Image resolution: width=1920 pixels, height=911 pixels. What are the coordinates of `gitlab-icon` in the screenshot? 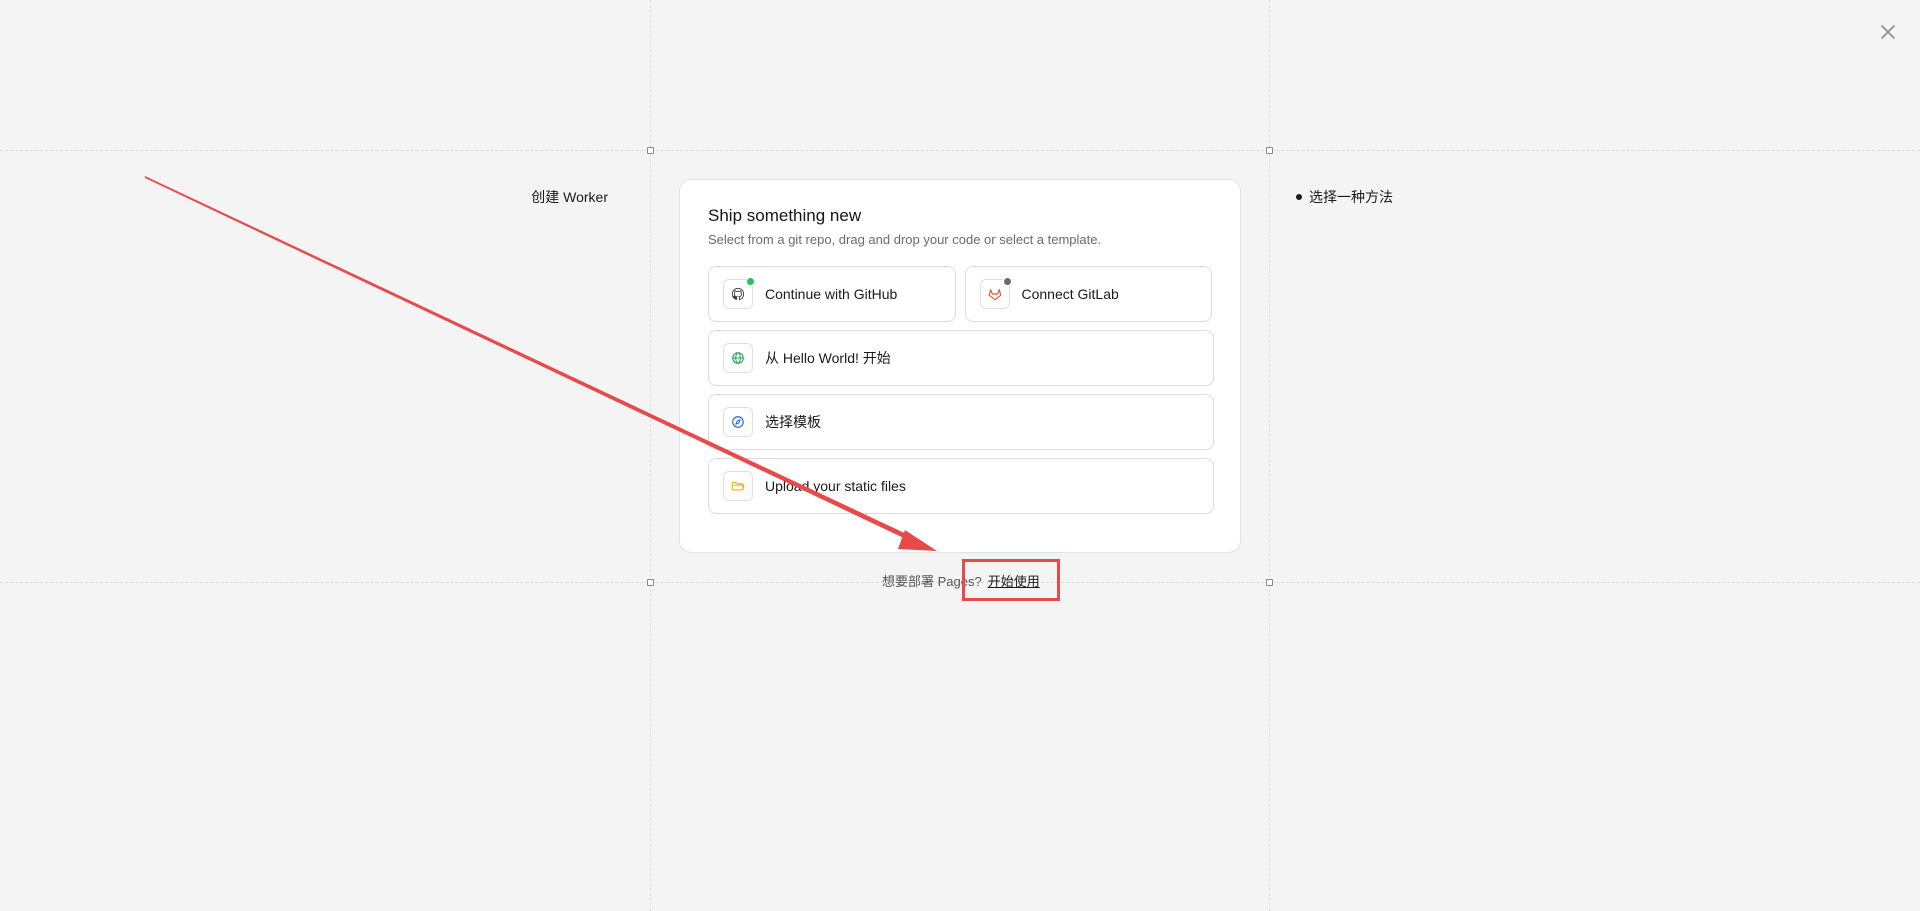 It's located at (995, 293).